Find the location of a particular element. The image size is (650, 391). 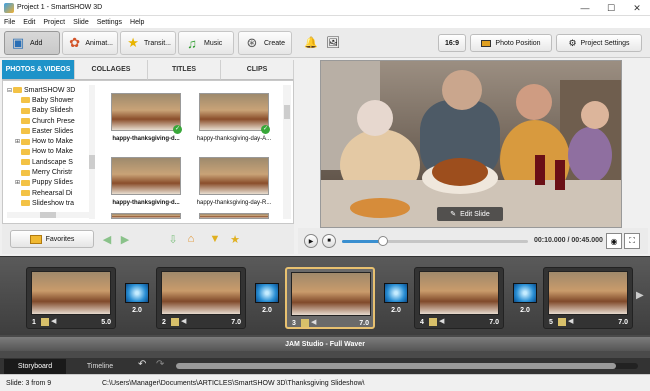

slide-thumbnail: 5 ◀ 7.0 is located at coordinates (588, 298).